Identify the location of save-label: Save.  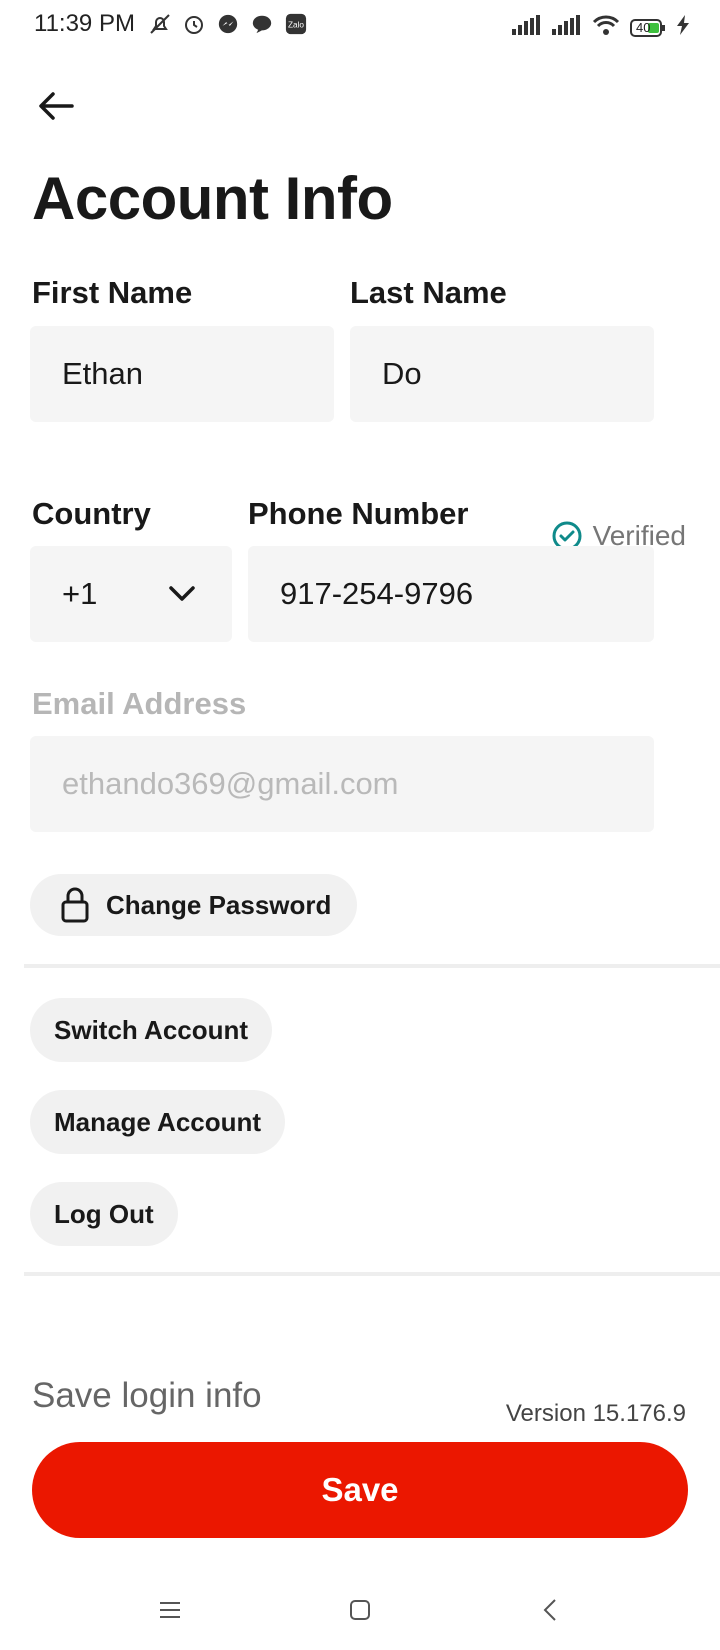
(360, 1489).